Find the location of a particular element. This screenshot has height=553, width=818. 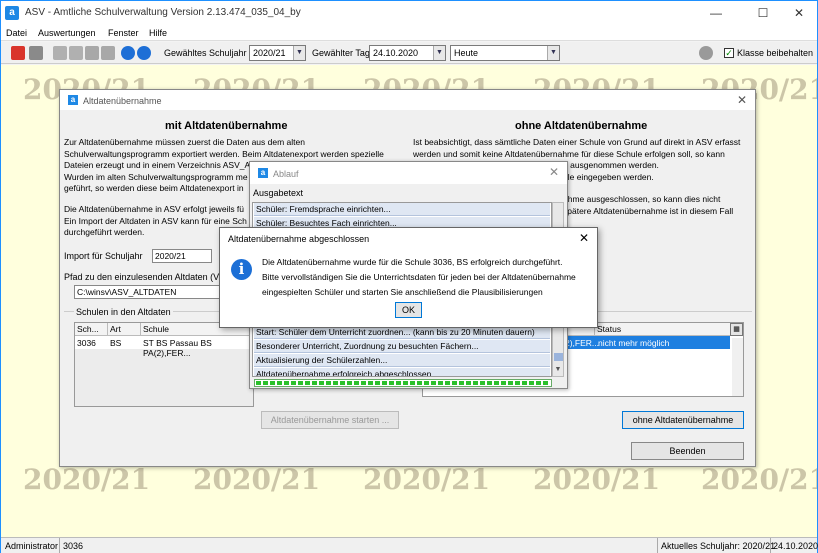

dialog-title: Altdatenübernahme is located at coordinates (122, 101).